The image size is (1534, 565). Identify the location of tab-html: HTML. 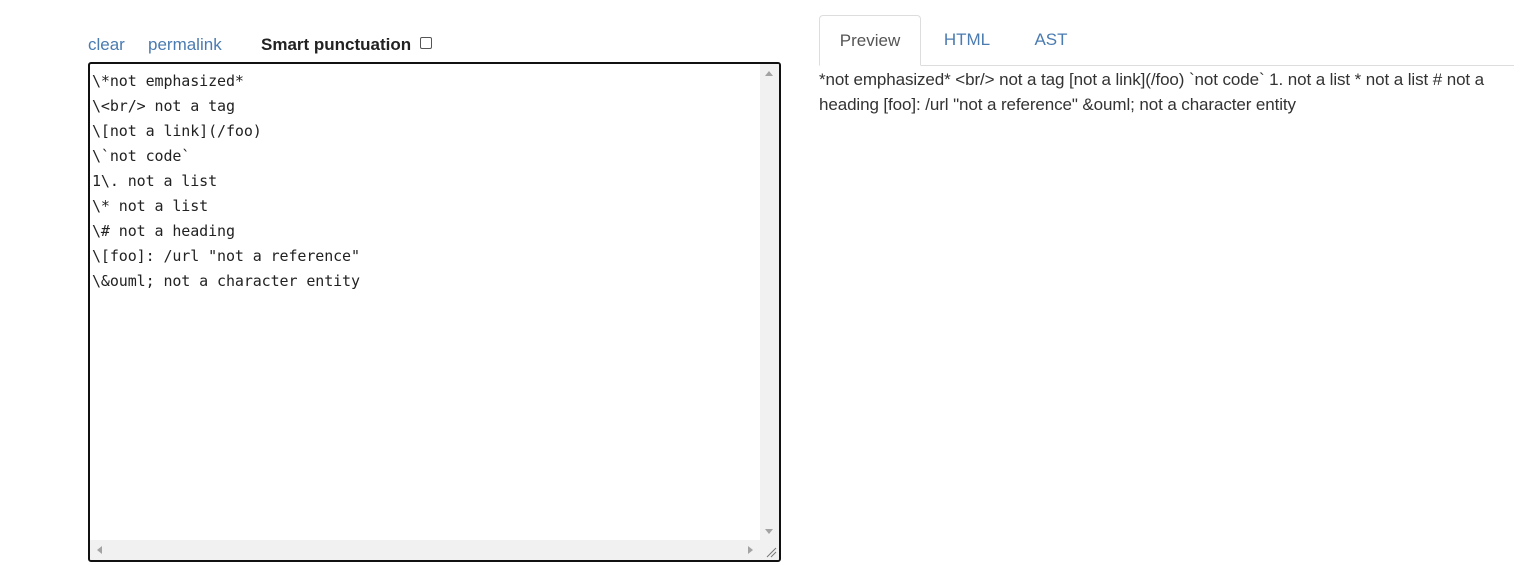
(967, 40).